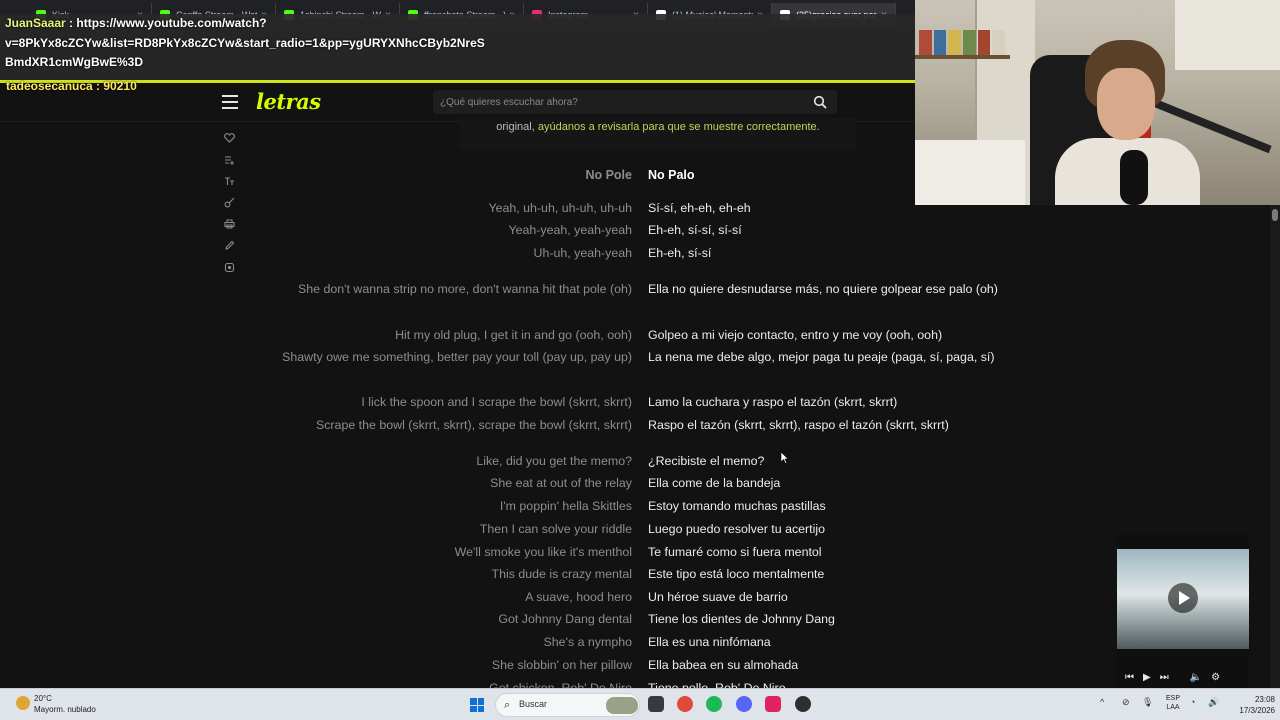  What do you see at coordinates (737, 506) in the screenshot?
I see `lyric-translation: Estoy tomando muchas pastillas` at bounding box center [737, 506].